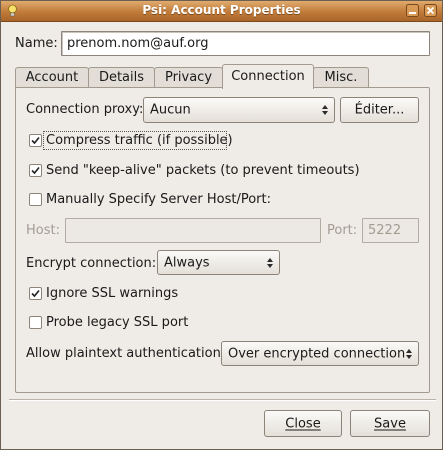 Image resolution: width=443 pixels, height=450 pixels. Describe the element at coordinates (91, 263) in the screenshot. I see `encrypt-label: Encrypt connection:` at that location.